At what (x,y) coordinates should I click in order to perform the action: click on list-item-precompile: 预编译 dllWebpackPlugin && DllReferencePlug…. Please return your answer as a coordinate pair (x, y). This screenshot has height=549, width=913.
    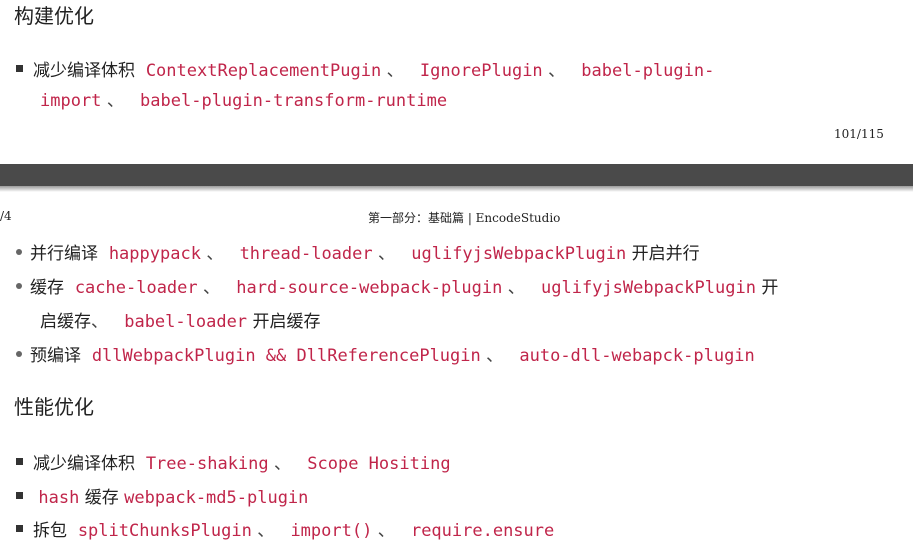
    Looking at the image, I should click on (385, 353).